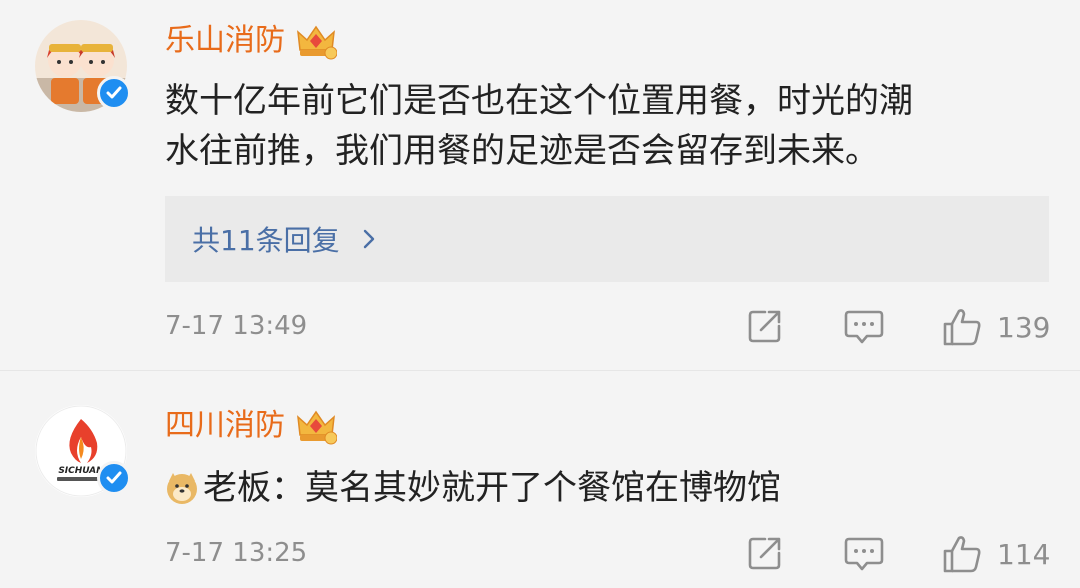 The image size is (1080, 588). What do you see at coordinates (607, 239) in the screenshot?
I see `view-replies-button: 共11条回复` at bounding box center [607, 239].